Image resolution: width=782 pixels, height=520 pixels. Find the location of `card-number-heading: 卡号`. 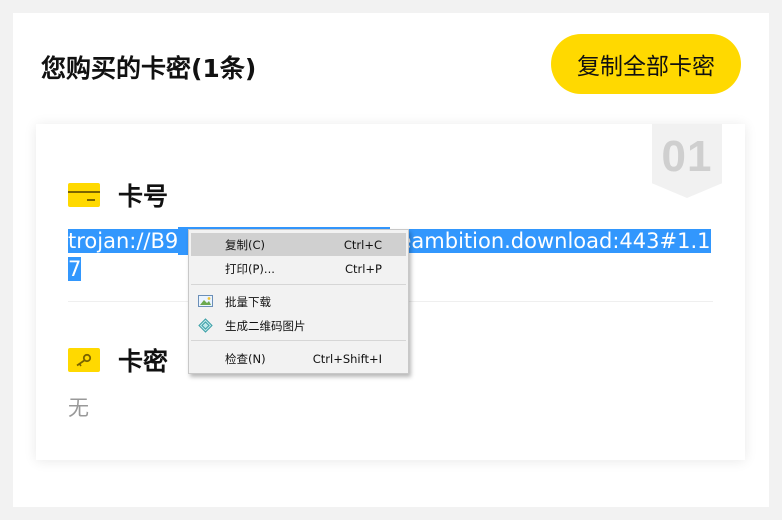

card-number-heading: 卡号 is located at coordinates (118, 195).